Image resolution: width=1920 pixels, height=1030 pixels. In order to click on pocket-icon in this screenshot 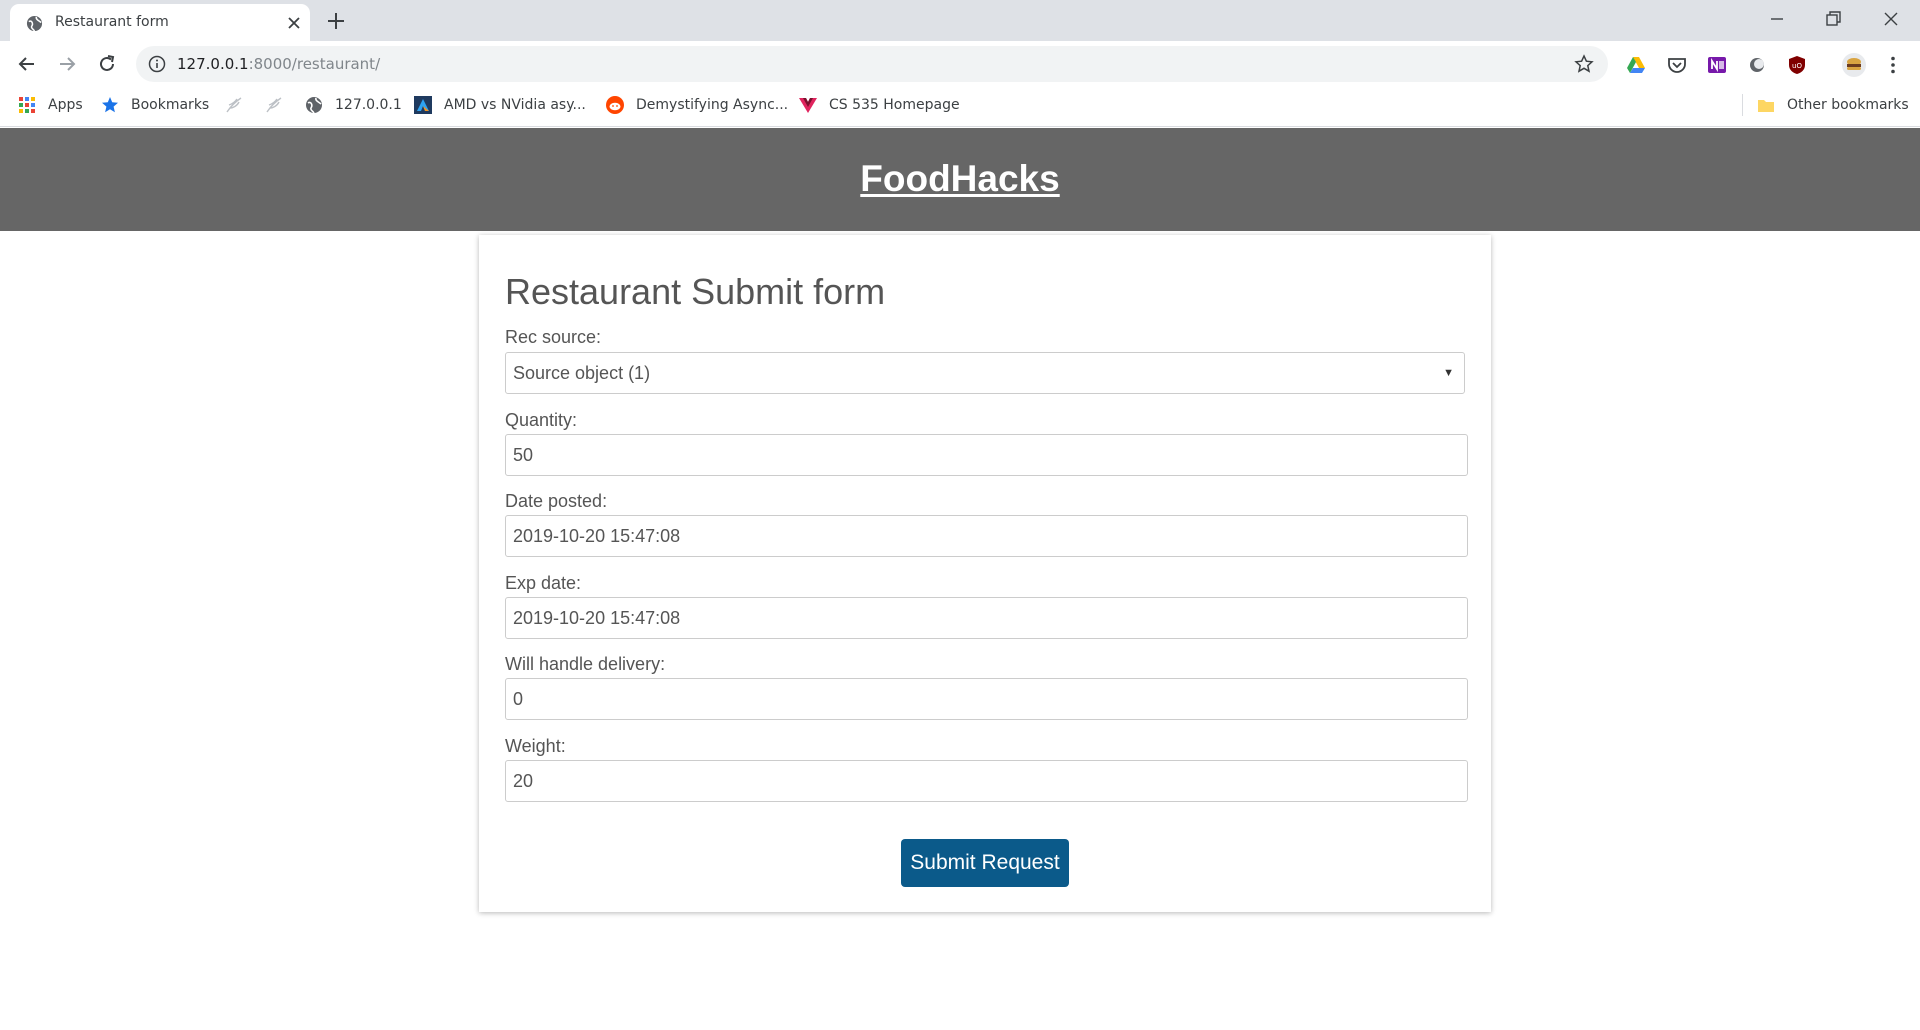, I will do `click(1677, 65)`.